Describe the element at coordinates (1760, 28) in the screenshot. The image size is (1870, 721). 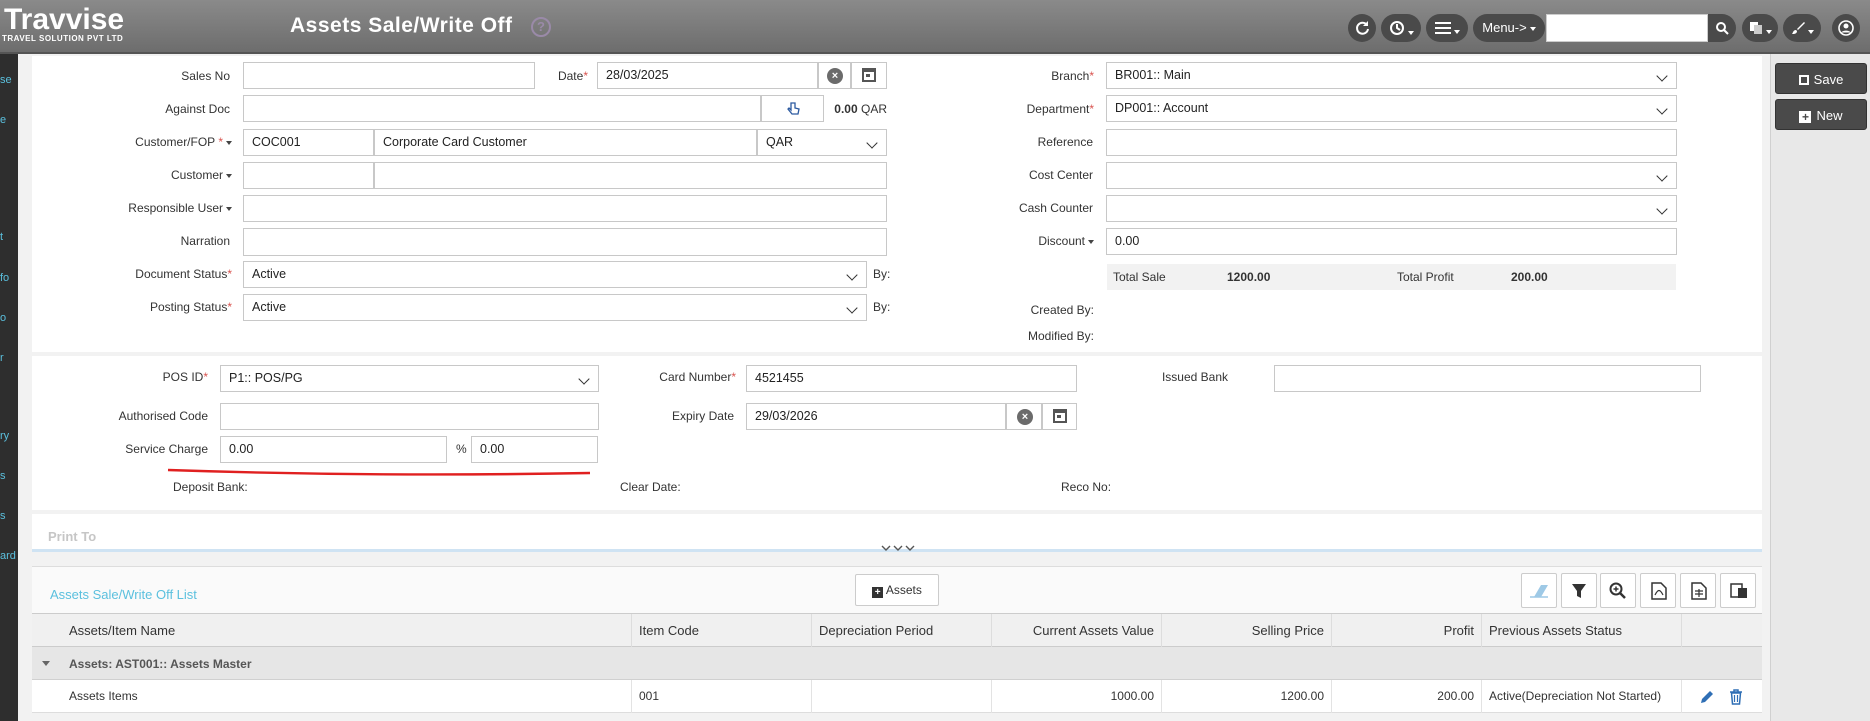
I see `language-button` at that location.